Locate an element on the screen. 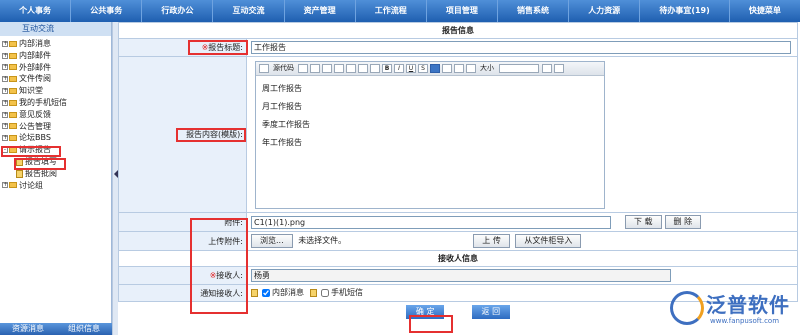 The height and width of the screenshot is (335, 800). message-icon is located at coordinates (254, 292).